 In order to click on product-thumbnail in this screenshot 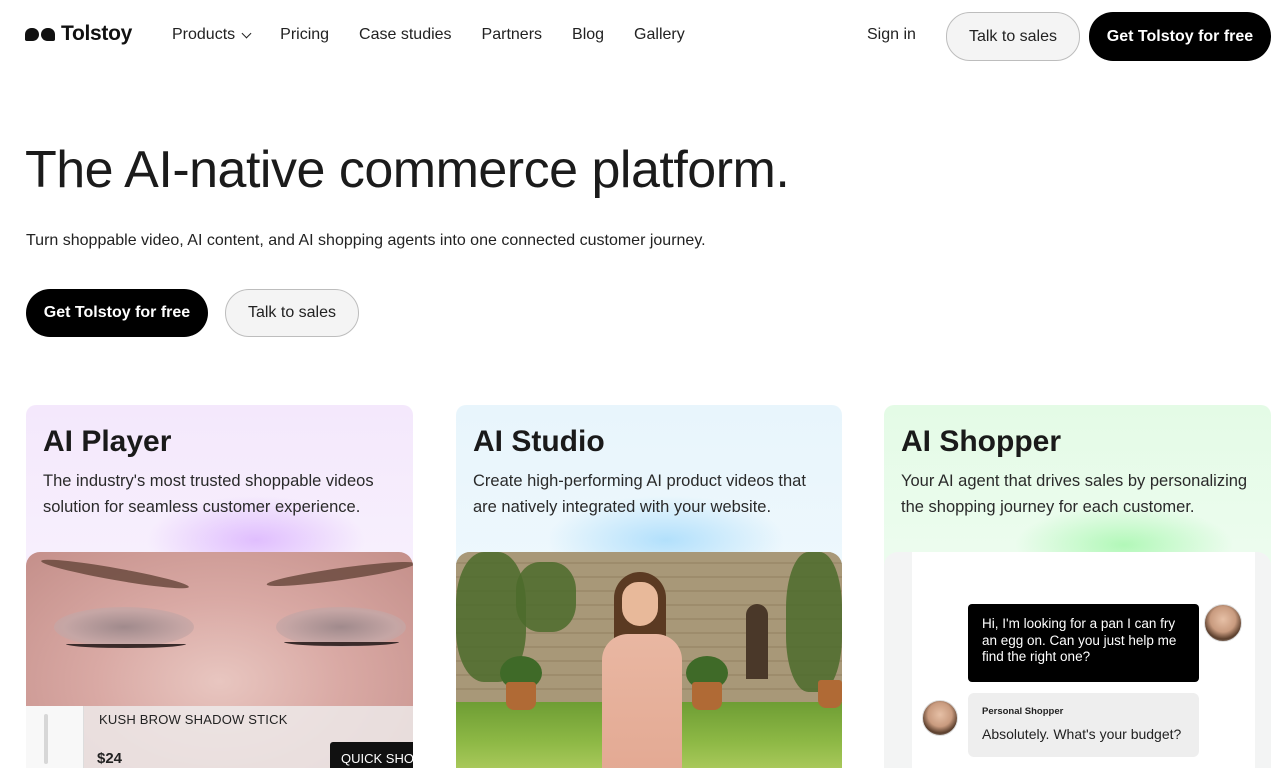, I will do `click(55, 737)`.